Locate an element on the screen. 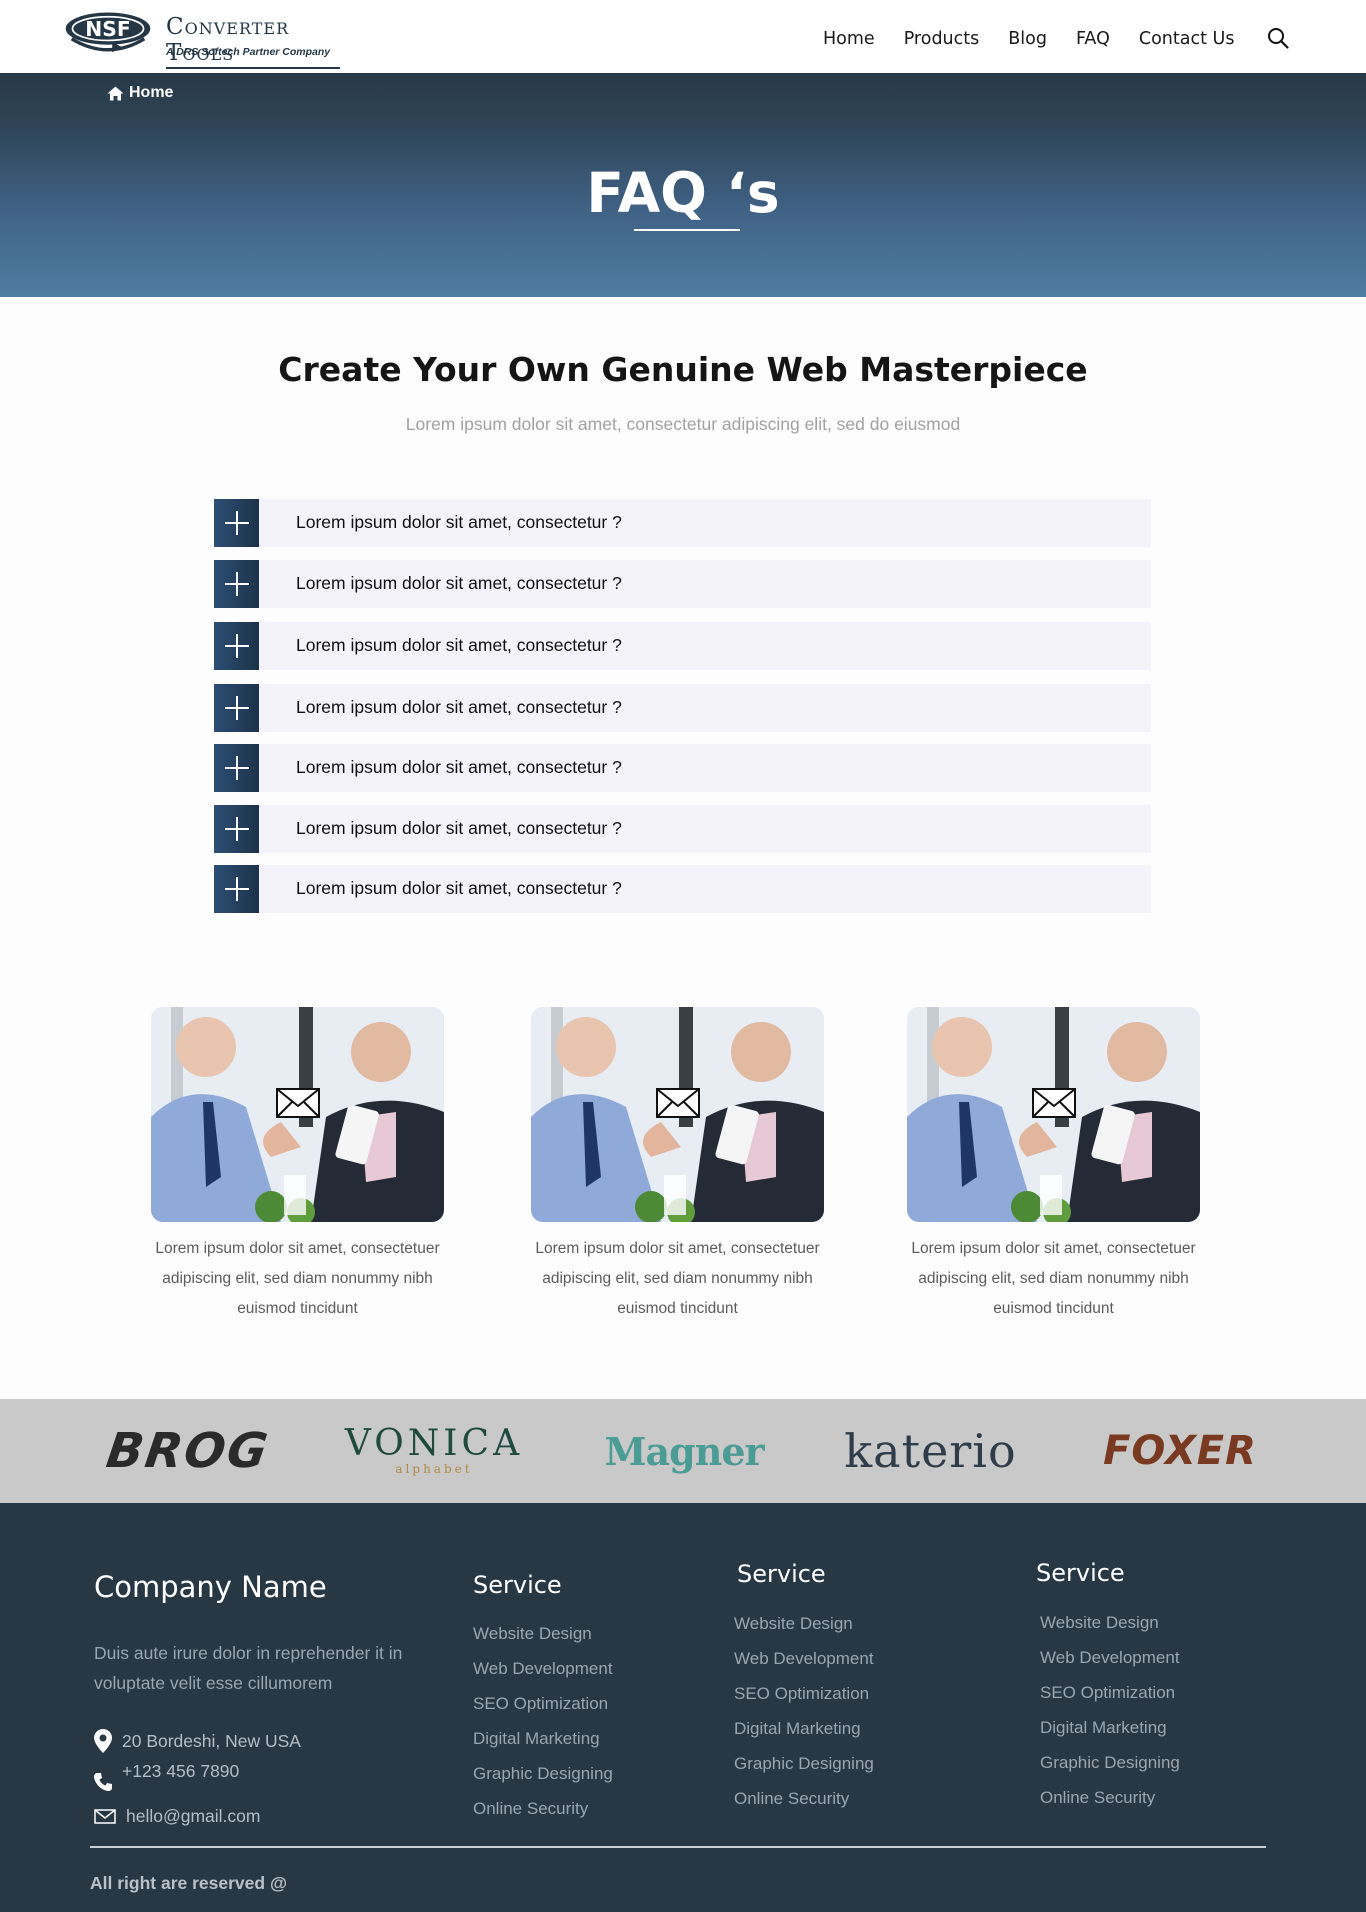  nav-contact-us: Contact Us is located at coordinates (1187, 39).